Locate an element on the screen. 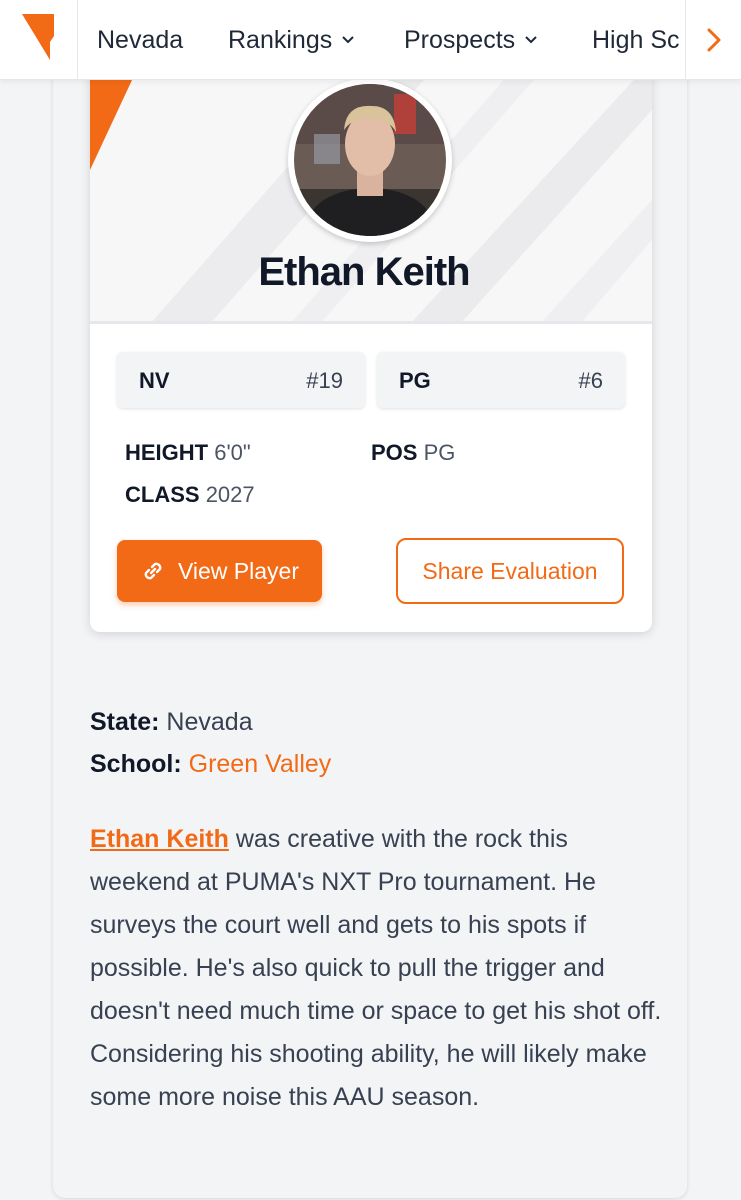  state-value: Nevada is located at coordinates (209, 722).